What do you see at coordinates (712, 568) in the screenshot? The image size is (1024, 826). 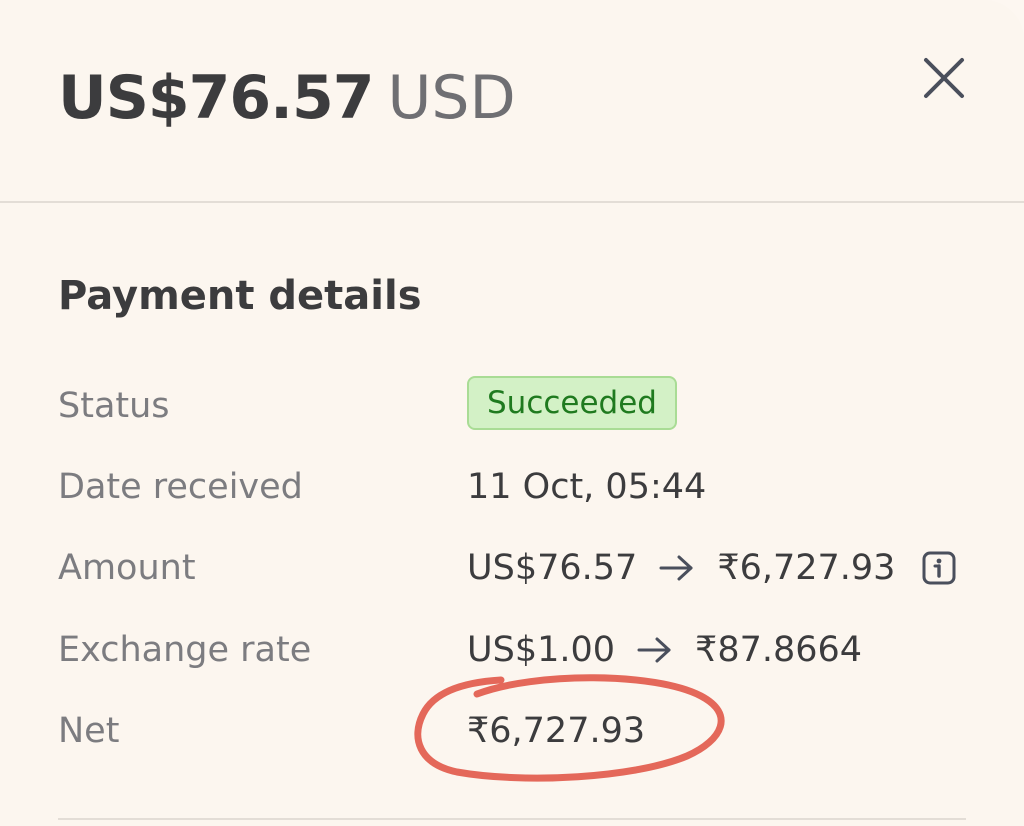 I see `amount-value: US$76.57 ₹6,727.93` at bounding box center [712, 568].